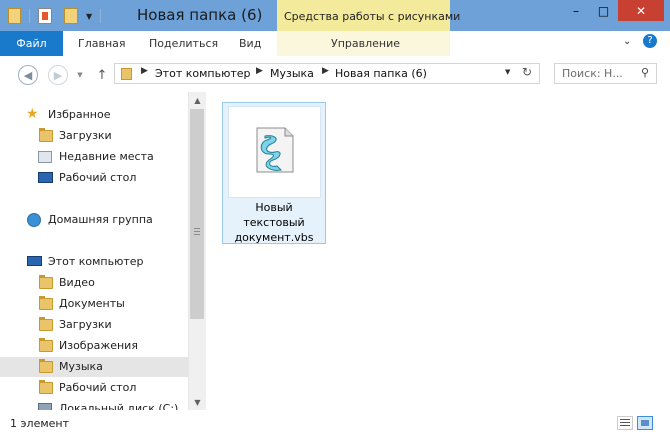  What do you see at coordinates (335, 426) in the screenshot?
I see `status-bar: 1 элемент` at bounding box center [335, 426].